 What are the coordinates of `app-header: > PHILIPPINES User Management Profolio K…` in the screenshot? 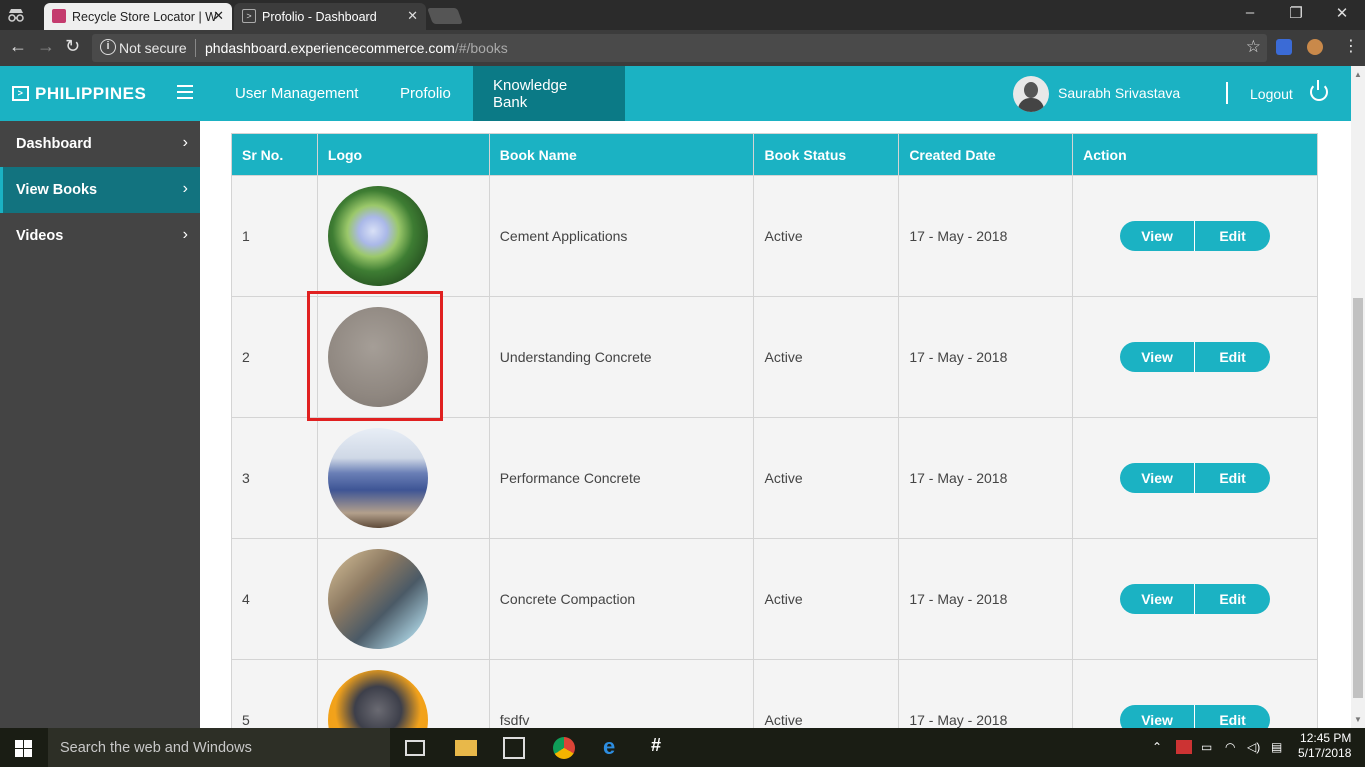 It's located at (675, 93).